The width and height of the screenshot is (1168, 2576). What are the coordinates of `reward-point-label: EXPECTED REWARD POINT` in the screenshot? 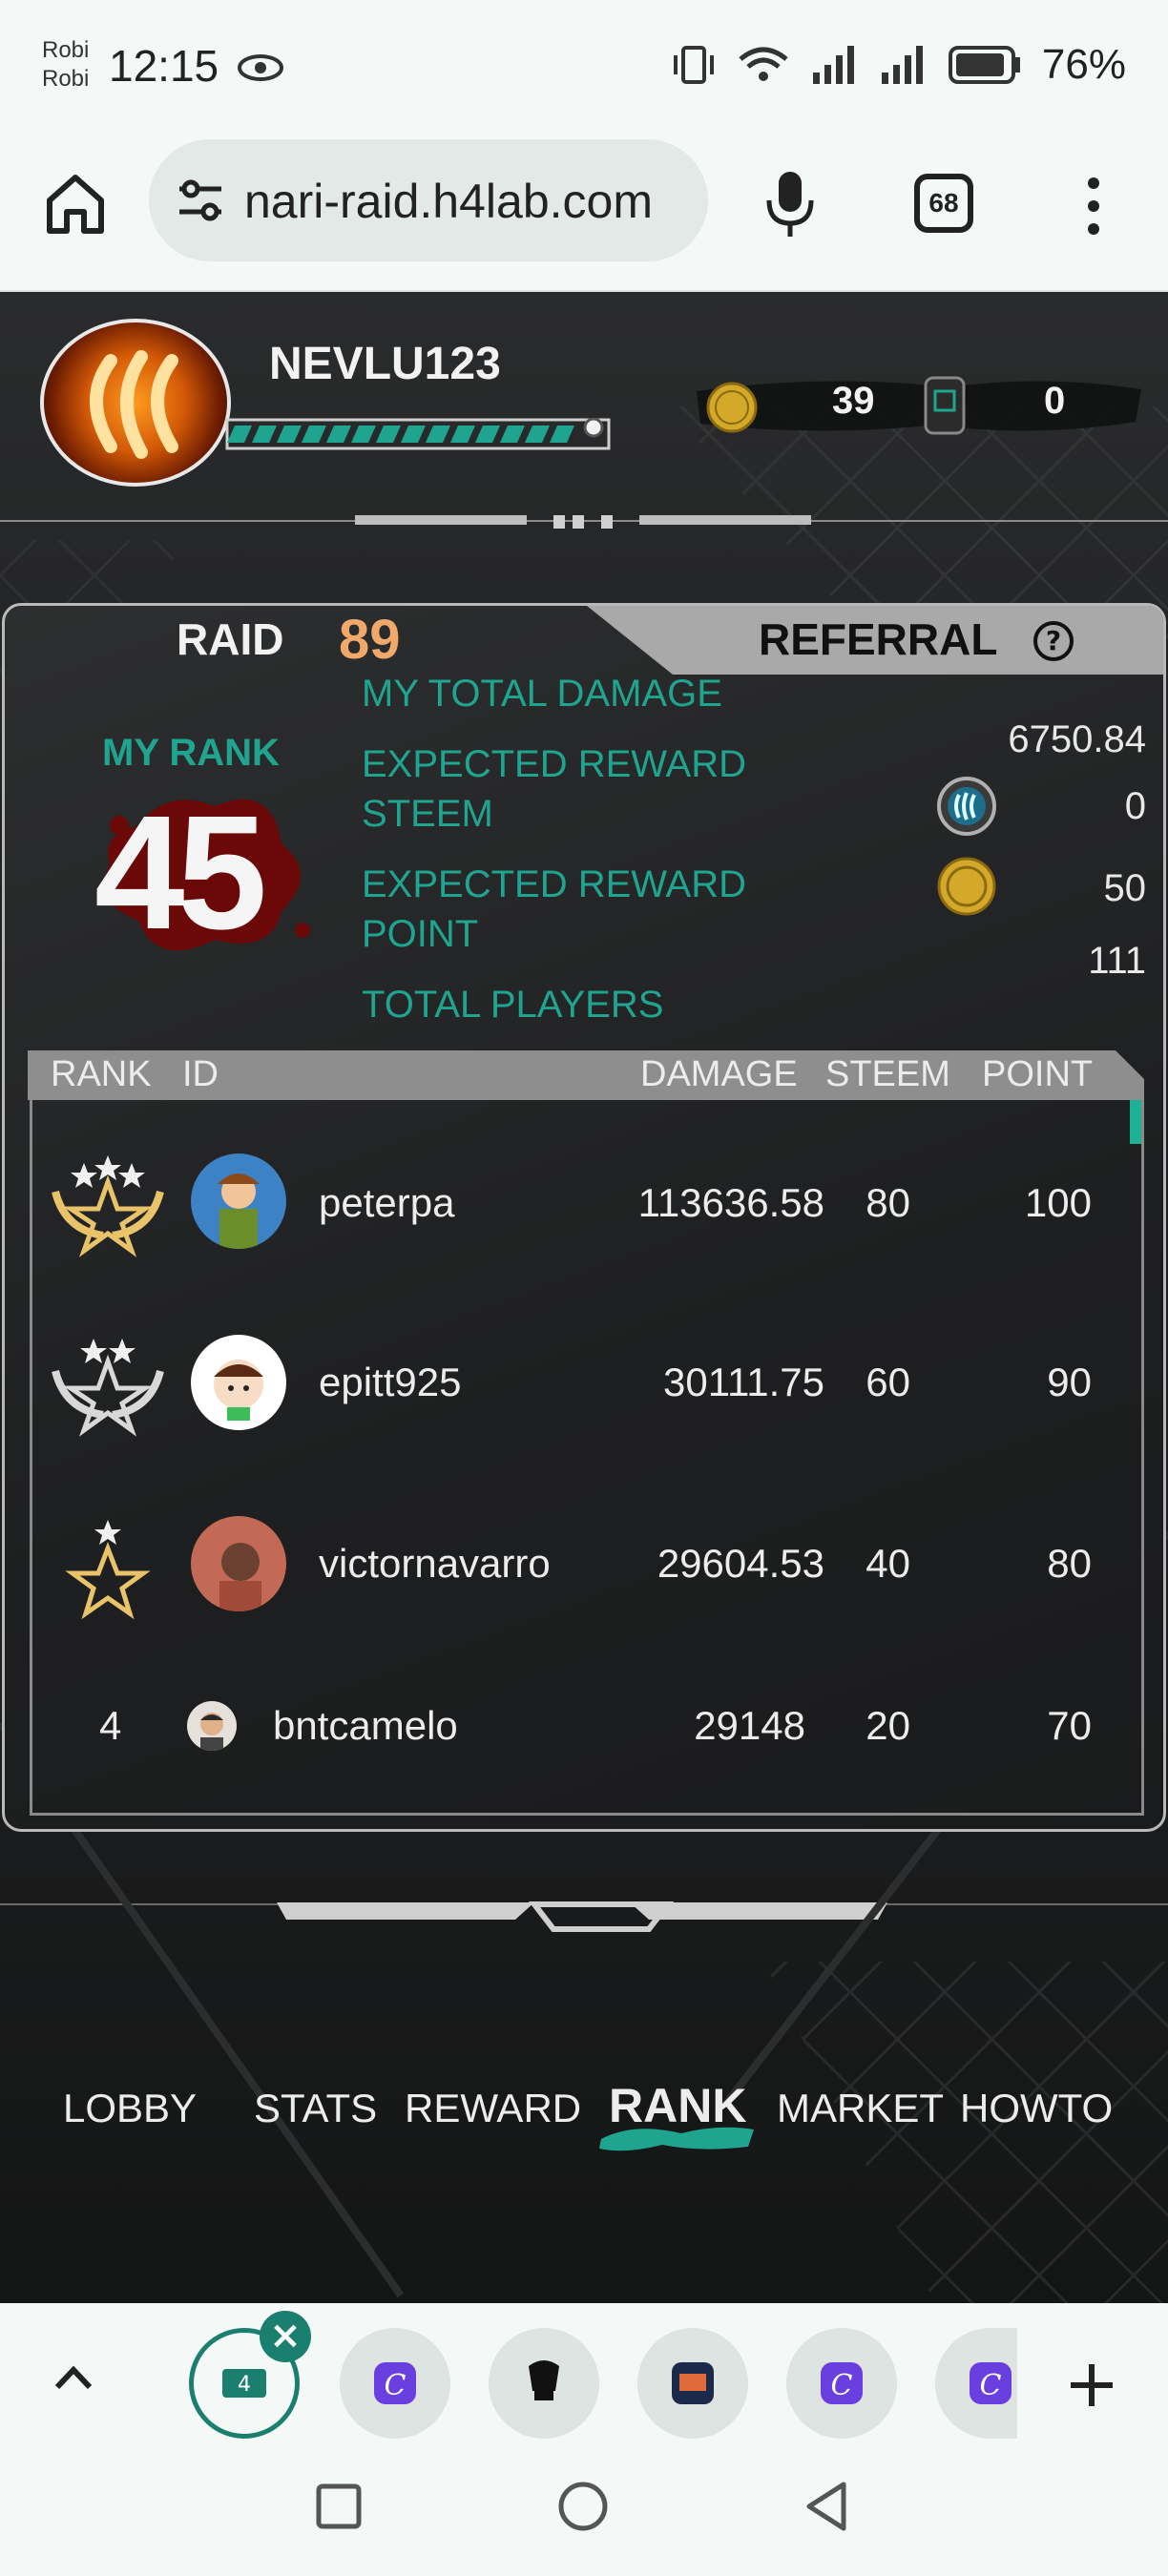 It's located at (554, 909).